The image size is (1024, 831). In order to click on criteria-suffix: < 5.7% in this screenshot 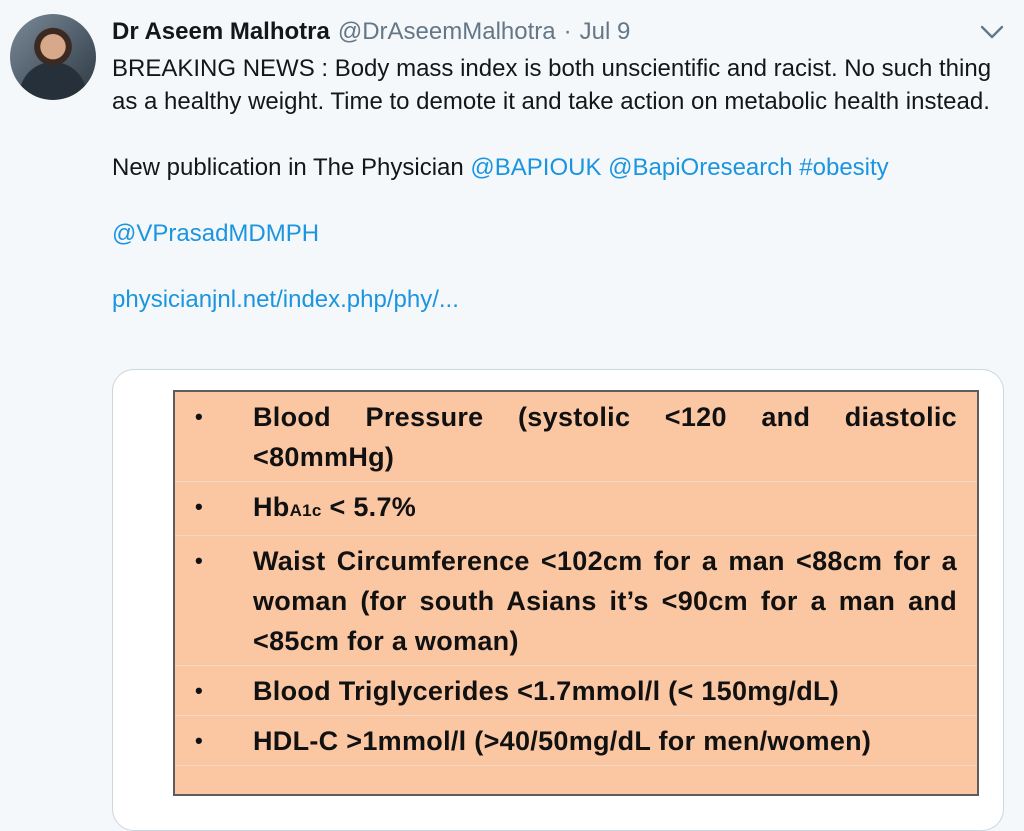, I will do `click(369, 507)`.